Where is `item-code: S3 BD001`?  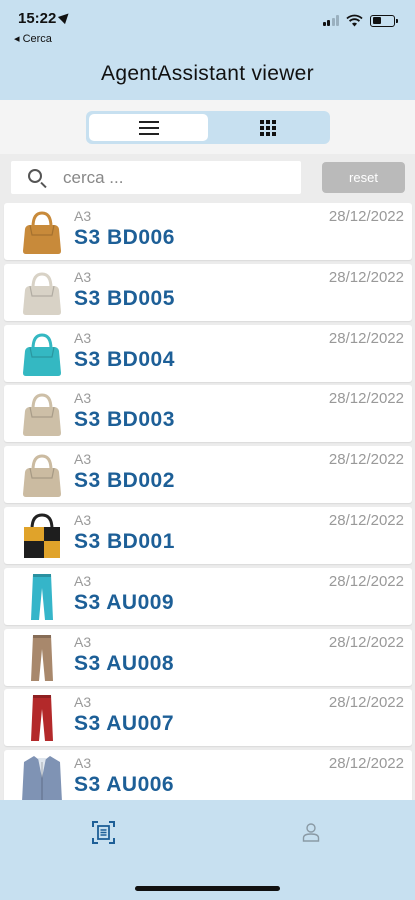 item-code: S3 BD001 is located at coordinates (124, 541).